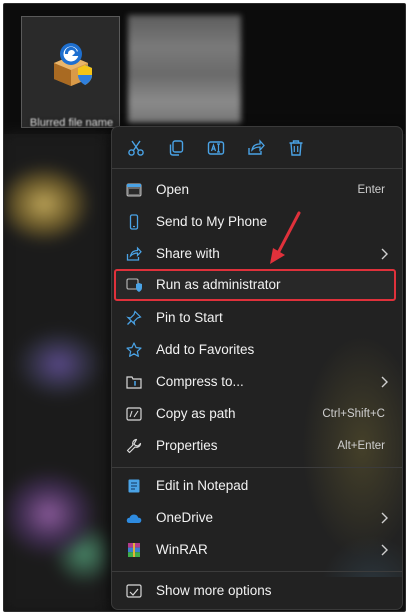 The height and width of the screenshot is (615, 409). What do you see at coordinates (134, 382) in the screenshot?
I see `zip-icon` at bounding box center [134, 382].